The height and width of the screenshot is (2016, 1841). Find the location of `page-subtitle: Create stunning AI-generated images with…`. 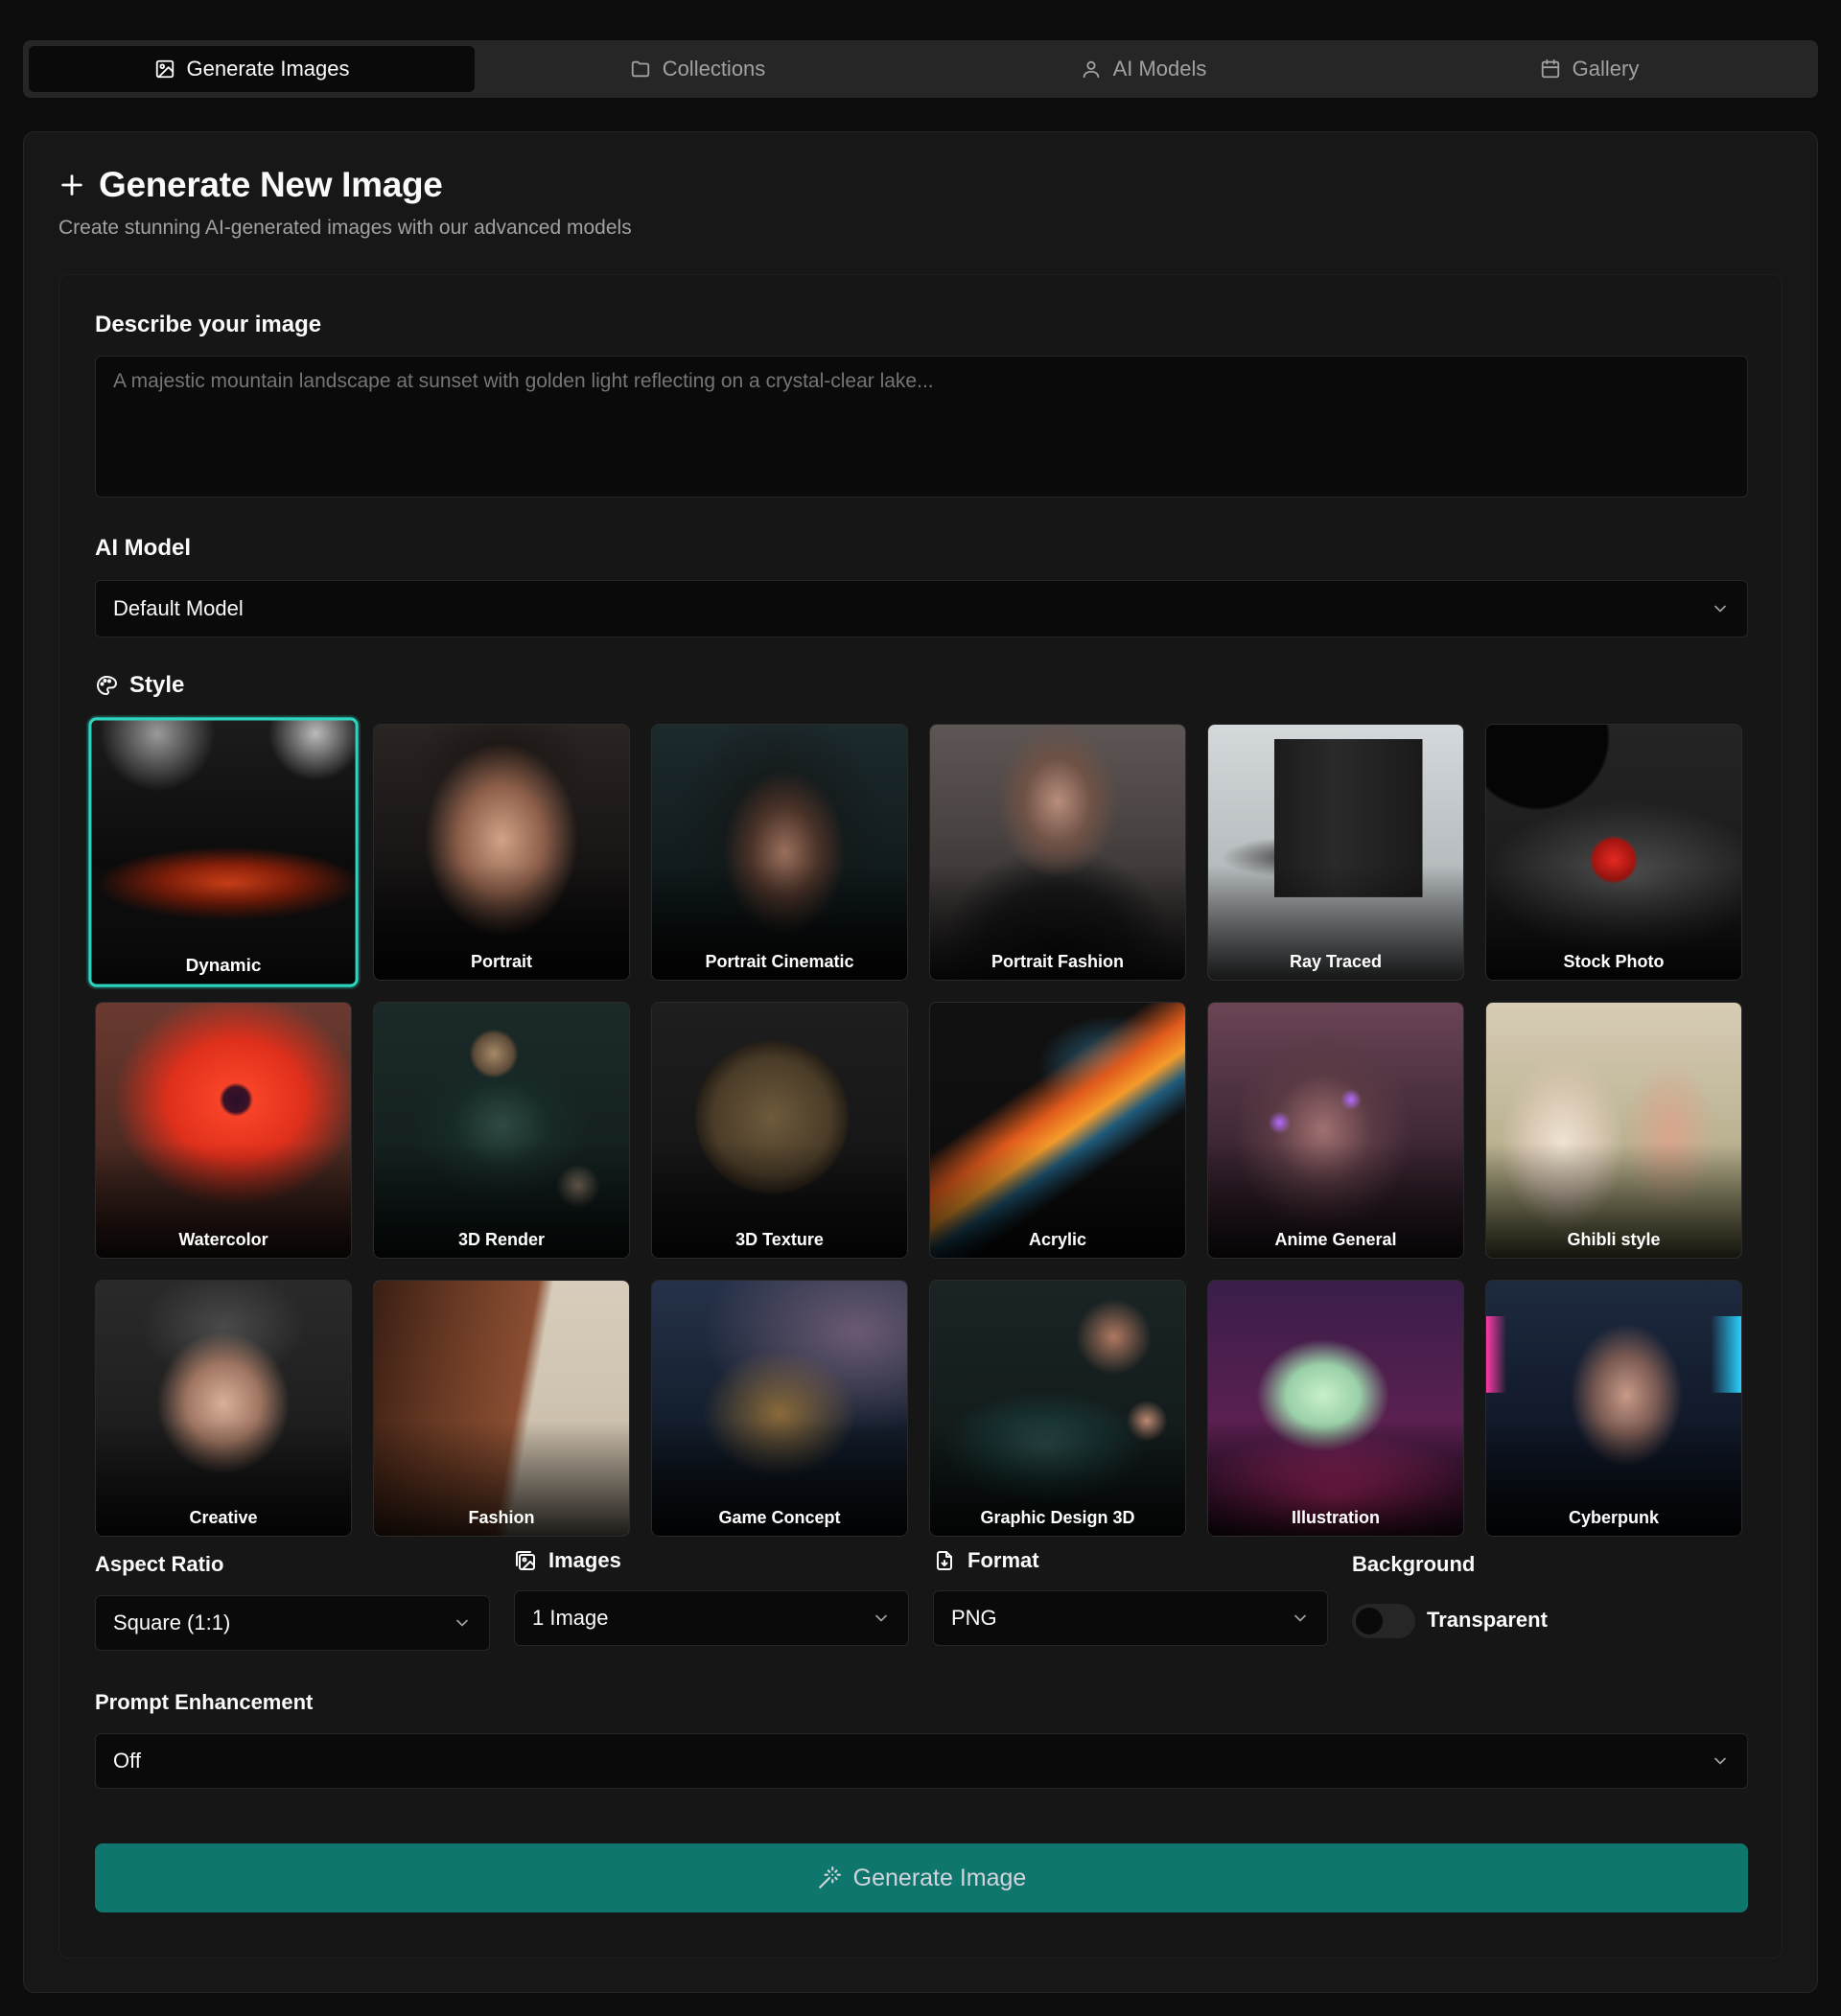

page-subtitle: Create stunning AI-generated images with… is located at coordinates (345, 228).